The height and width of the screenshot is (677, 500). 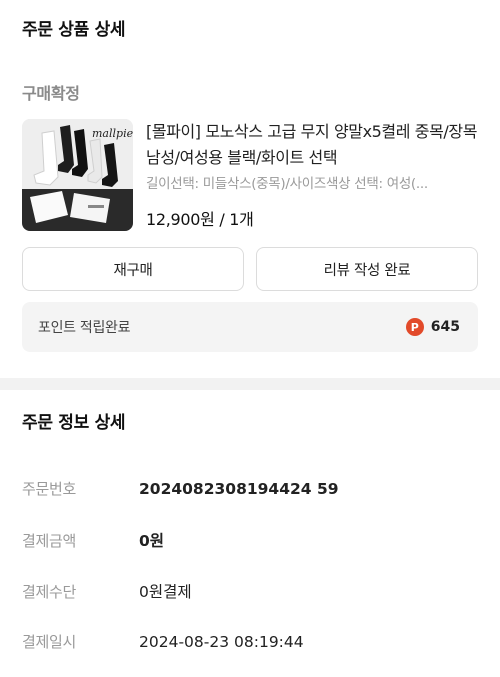 What do you see at coordinates (367, 269) in the screenshot?
I see `review-complete-button: 리뷰 작성 완료` at bounding box center [367, 269].